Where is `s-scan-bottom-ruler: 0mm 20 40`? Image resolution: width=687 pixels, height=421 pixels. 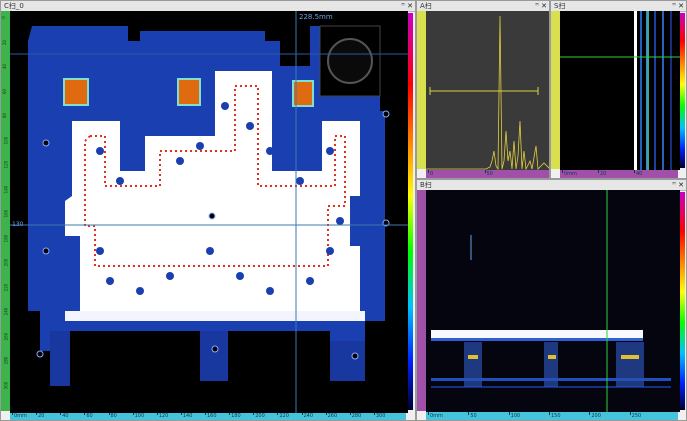 s-scan-bottom-ruler: 0mm 20 40 is located at coordinates (619, 174).